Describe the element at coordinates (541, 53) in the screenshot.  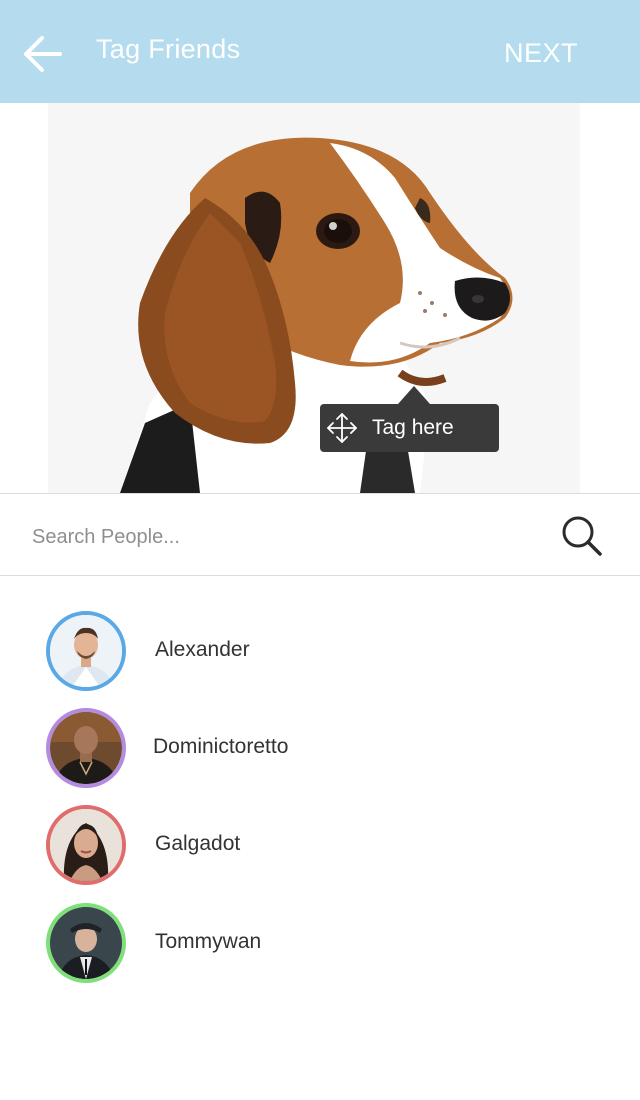
I see `next-button: NEXT` at that location.